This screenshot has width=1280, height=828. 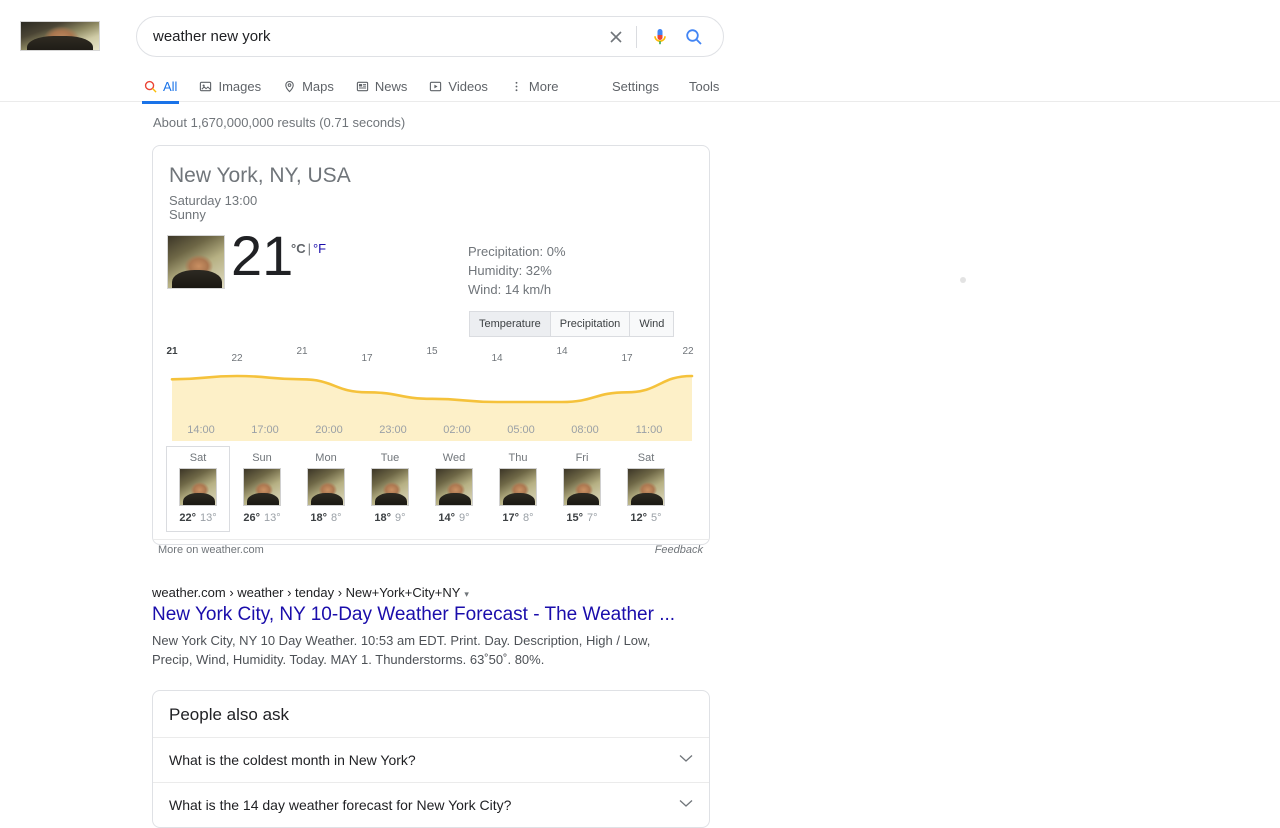 What do you see at coordinates (211, 550) in the screenshot?
I see `more-on-weather-link: More on weather.com` at bounding box center [211, 550].